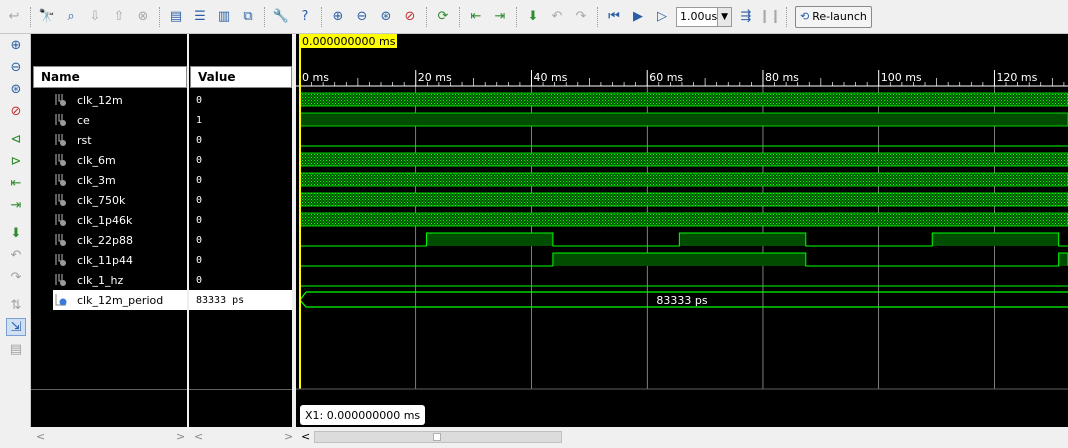  Describe the element at coordinates (248, 17) in the screenshot. I see `bus-icon: ⧉` at that location.